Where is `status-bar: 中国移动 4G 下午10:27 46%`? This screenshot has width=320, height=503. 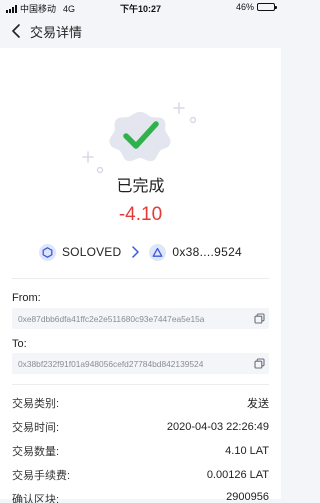
status-bar: 中国移动 4G 下午10:27 46% is located at coordinates (140, 7).